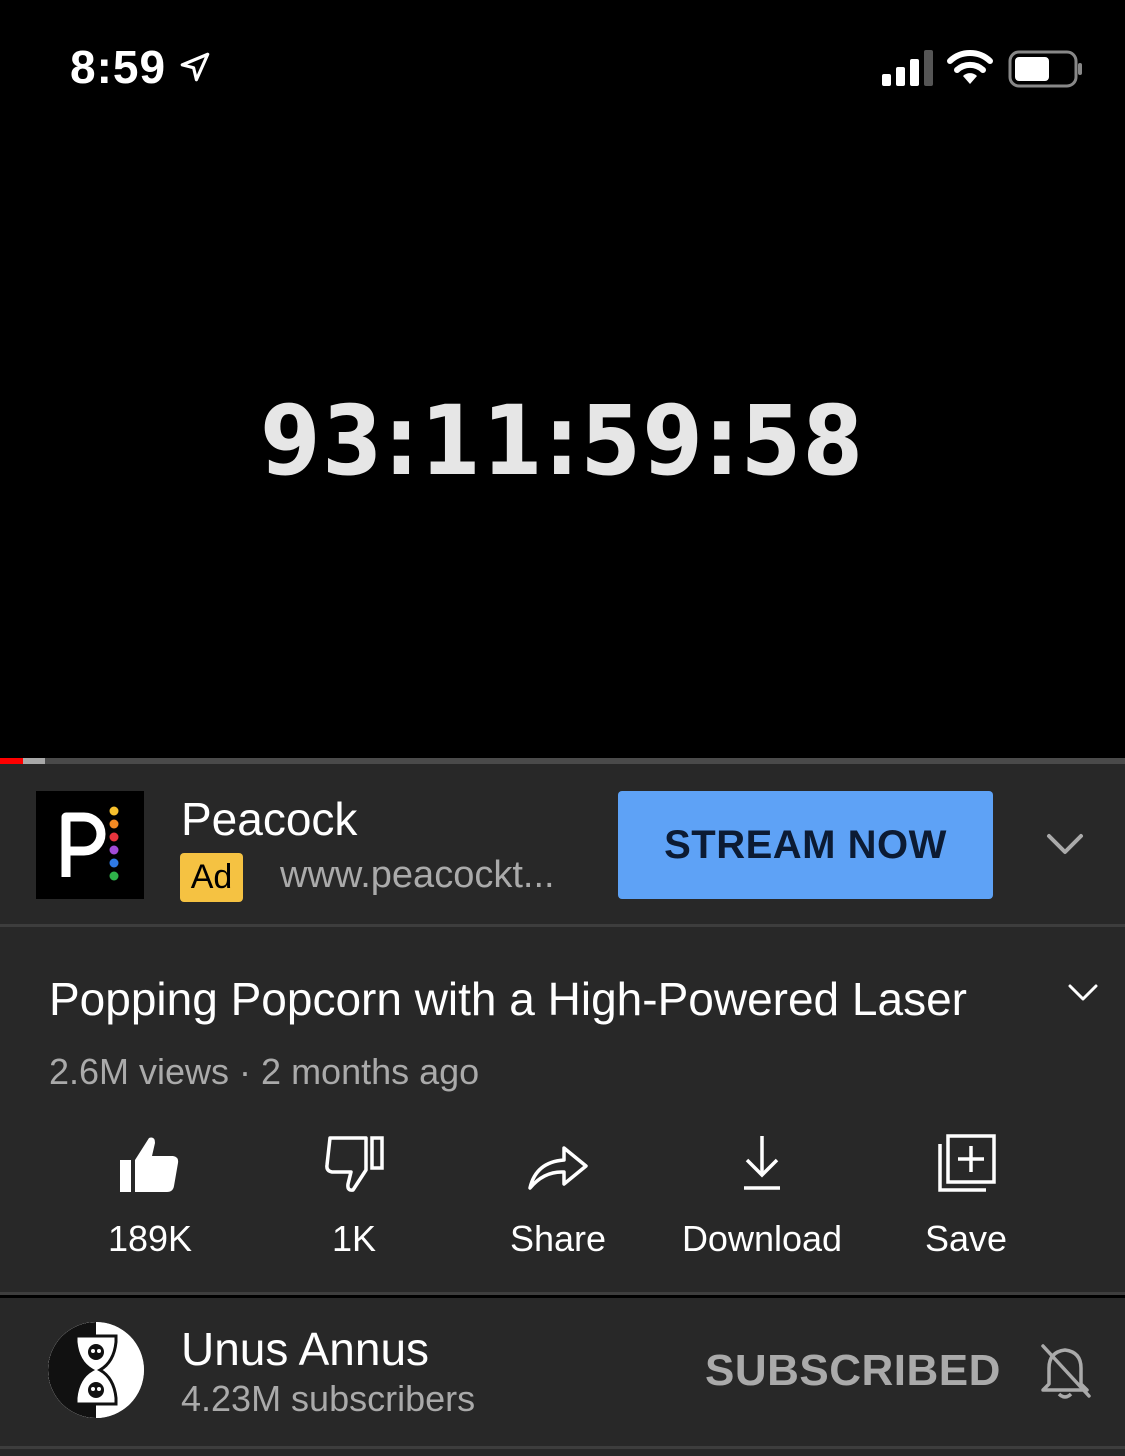 The image size is (1125, 1456). I want to click on download-button: Download, so click(762, 1197).